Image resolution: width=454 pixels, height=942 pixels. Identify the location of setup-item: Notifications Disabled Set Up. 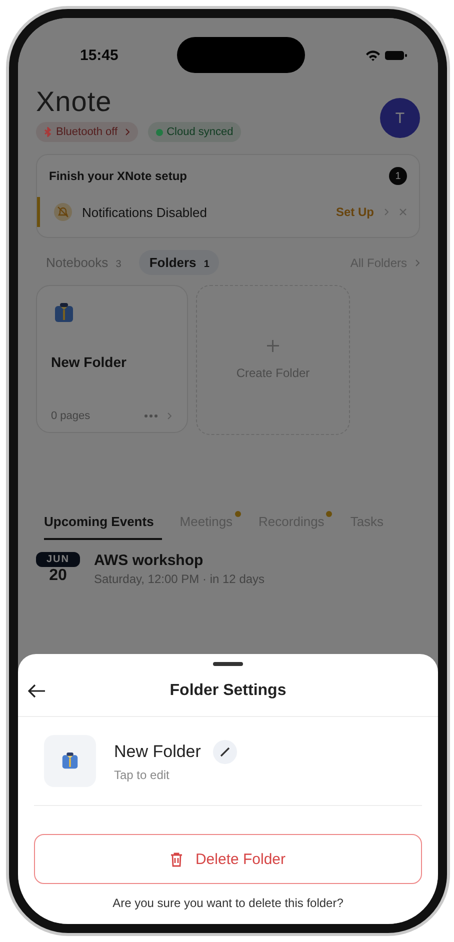
(228, 212).